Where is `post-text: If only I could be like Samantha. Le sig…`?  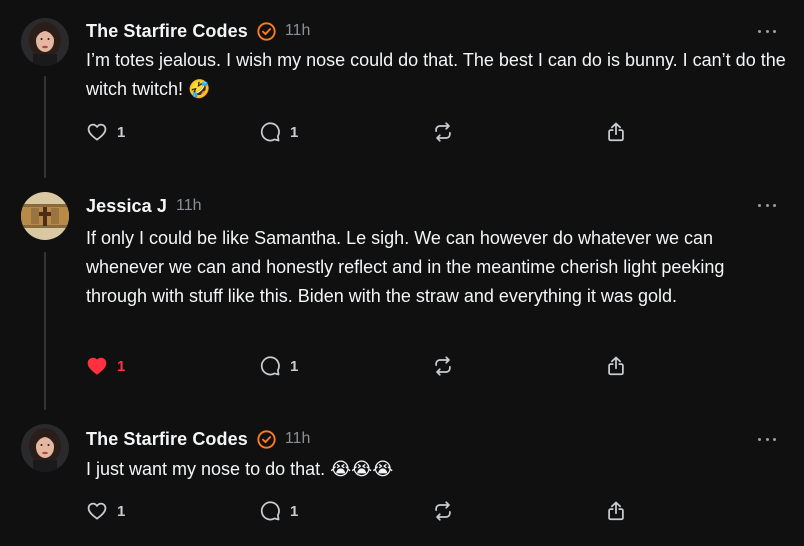
post-text: If only I could be like Samantha. Le sig… is located at coordinates (405, 267).